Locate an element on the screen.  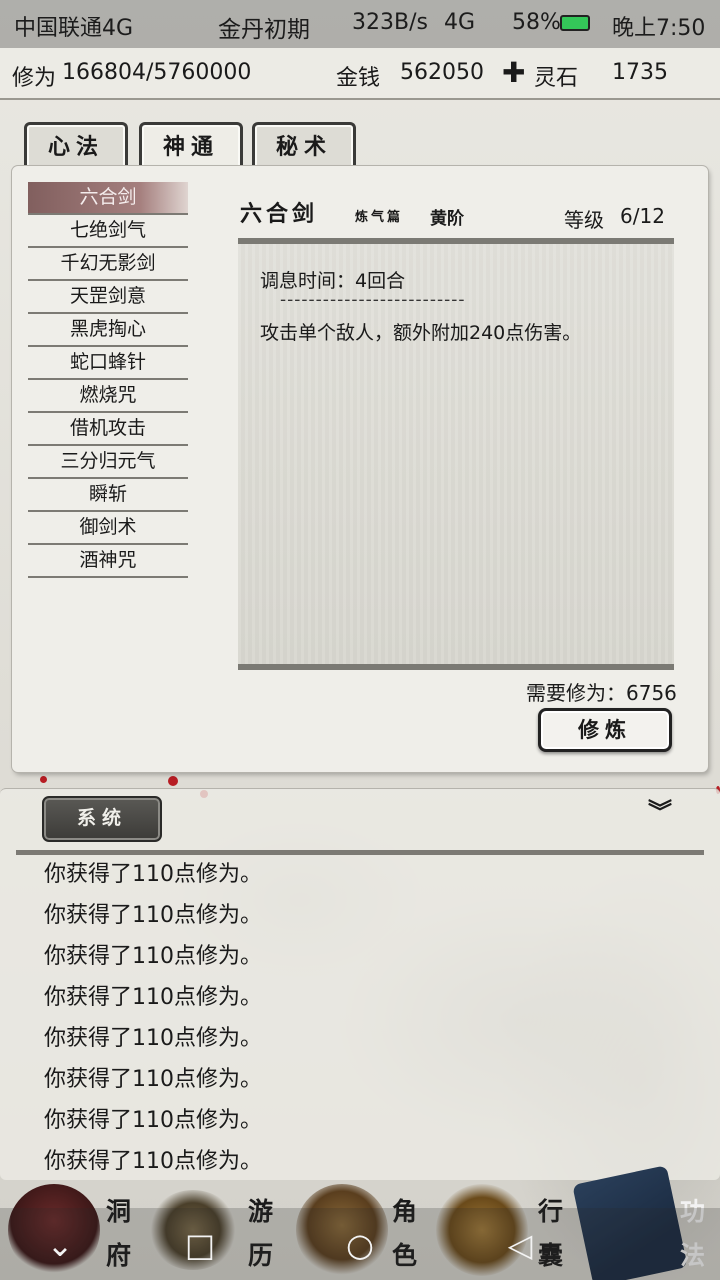
spirit-stone-value: 1735 is located at coordinates (640, 72).